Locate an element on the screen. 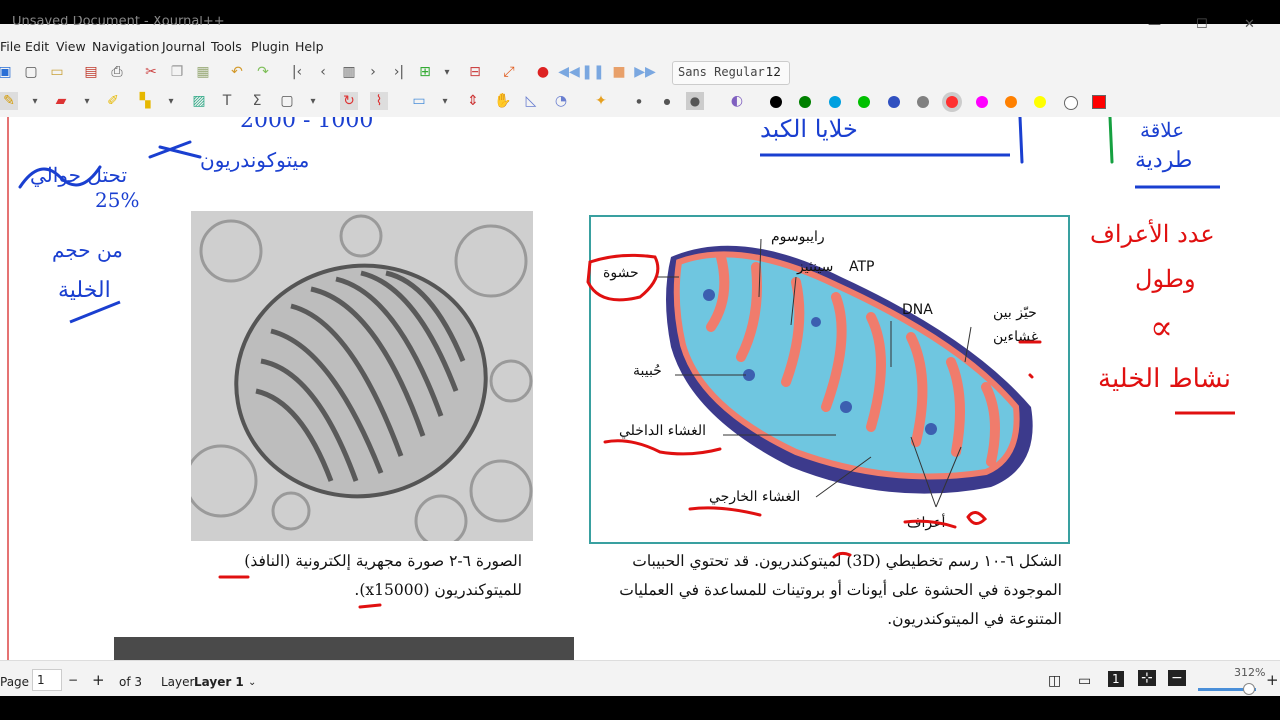 Image resolution: width=1280 pixels, height=720 pixels. font-name: Sans Regular is located at coordinates (721, 72).